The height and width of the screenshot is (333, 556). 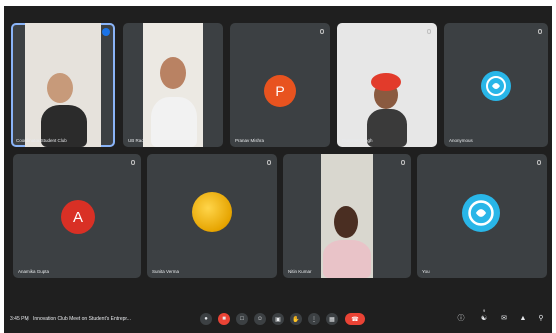 I want to click on people-icon: ☯, so click(x=484, y=319).